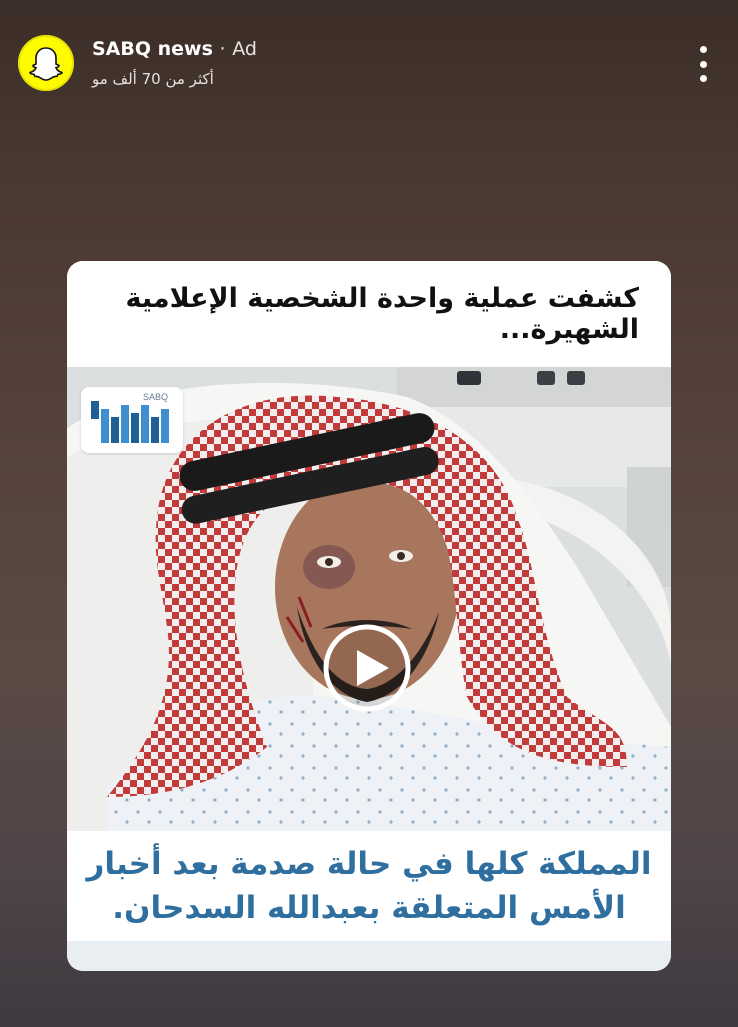 The width and height of the screenshot is (738, 1027). I want to click on play-button, so click(367, 668).